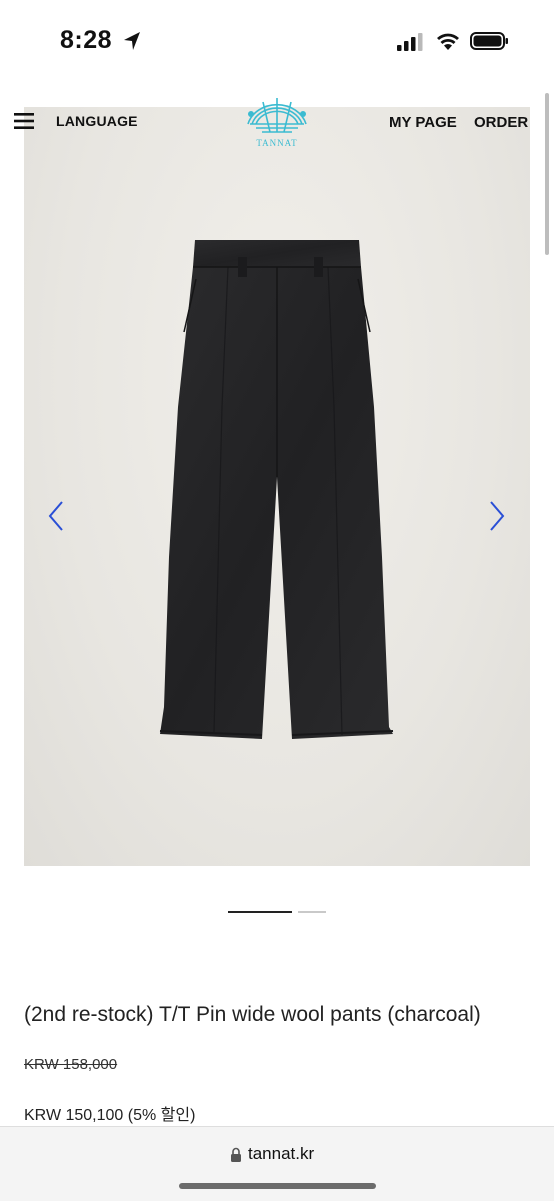  I want to click on url-text: tannat.kr, so click(281, 1154).